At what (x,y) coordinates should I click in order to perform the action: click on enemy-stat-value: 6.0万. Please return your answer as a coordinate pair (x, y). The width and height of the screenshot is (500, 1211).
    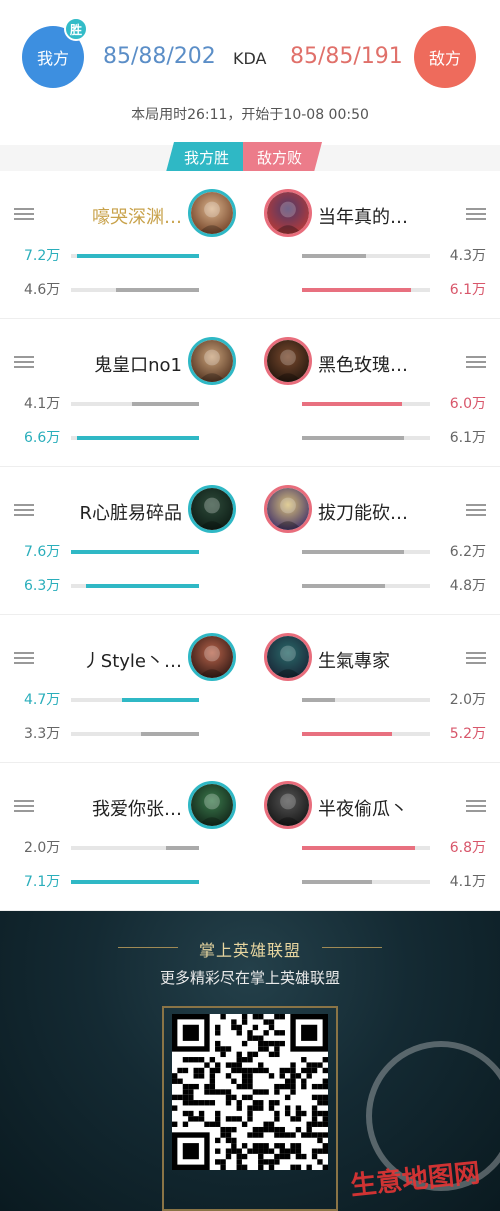
    Looking at the image, I should click on (467, 404).